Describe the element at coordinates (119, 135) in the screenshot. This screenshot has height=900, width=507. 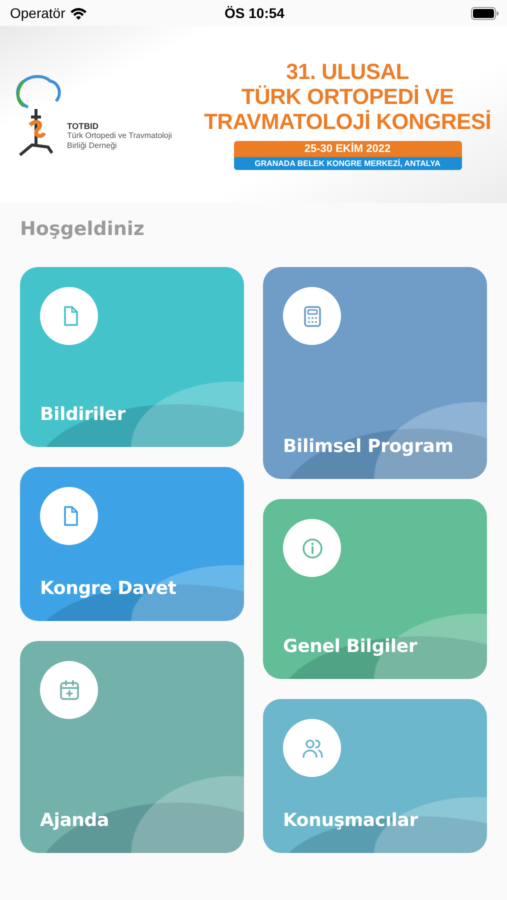
I see `logo-subtitle: Türk Ortopedi ve Travmatoloji` at that location.